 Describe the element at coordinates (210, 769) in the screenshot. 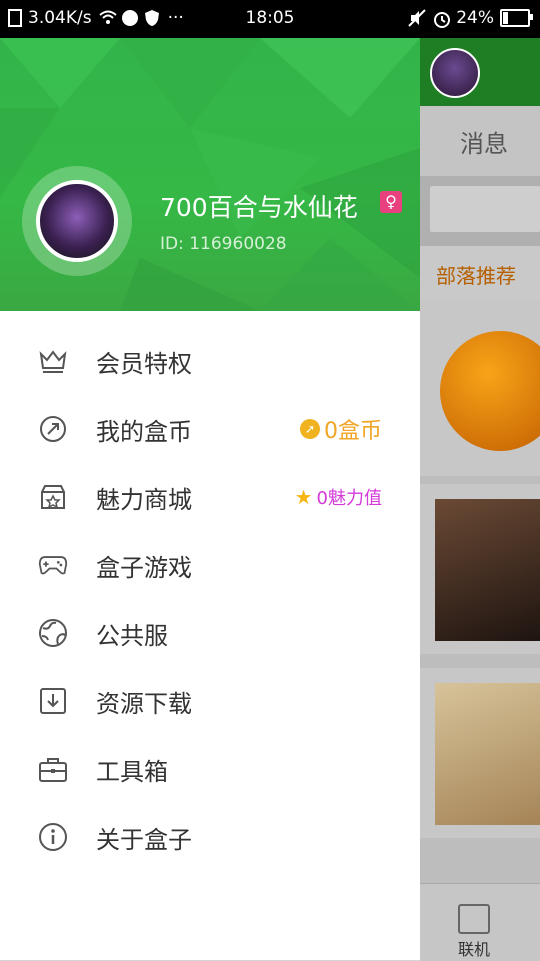

I see `menu-item-toolbox: 工具箱` at that location.